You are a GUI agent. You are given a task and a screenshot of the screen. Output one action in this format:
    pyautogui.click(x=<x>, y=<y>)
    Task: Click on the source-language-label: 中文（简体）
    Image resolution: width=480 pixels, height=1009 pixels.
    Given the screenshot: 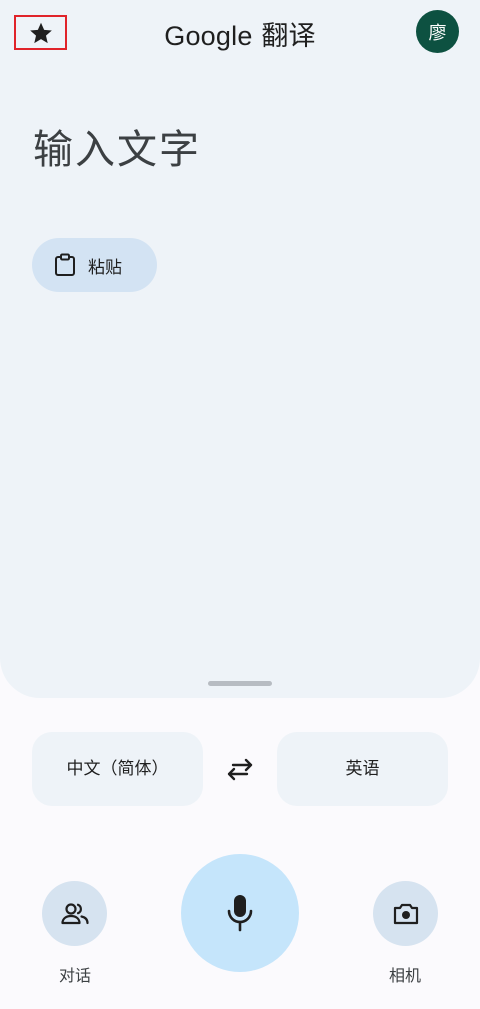 What is the action you would take?
    pyautogui.click(x=117, y=769)
    